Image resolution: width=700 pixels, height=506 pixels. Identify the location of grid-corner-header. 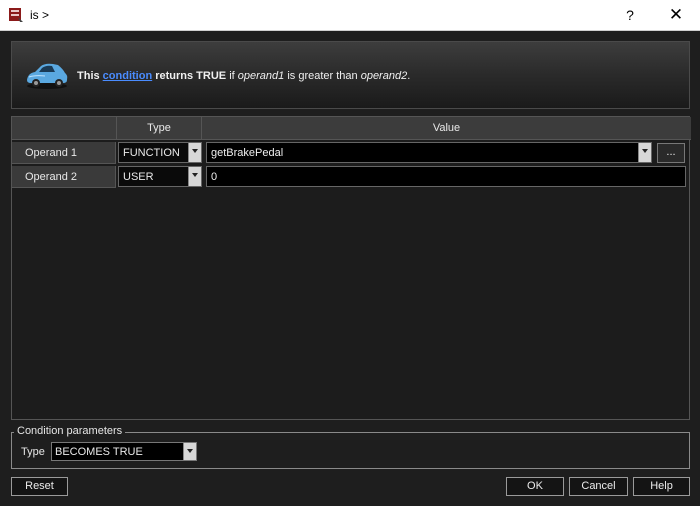
(64, 128).